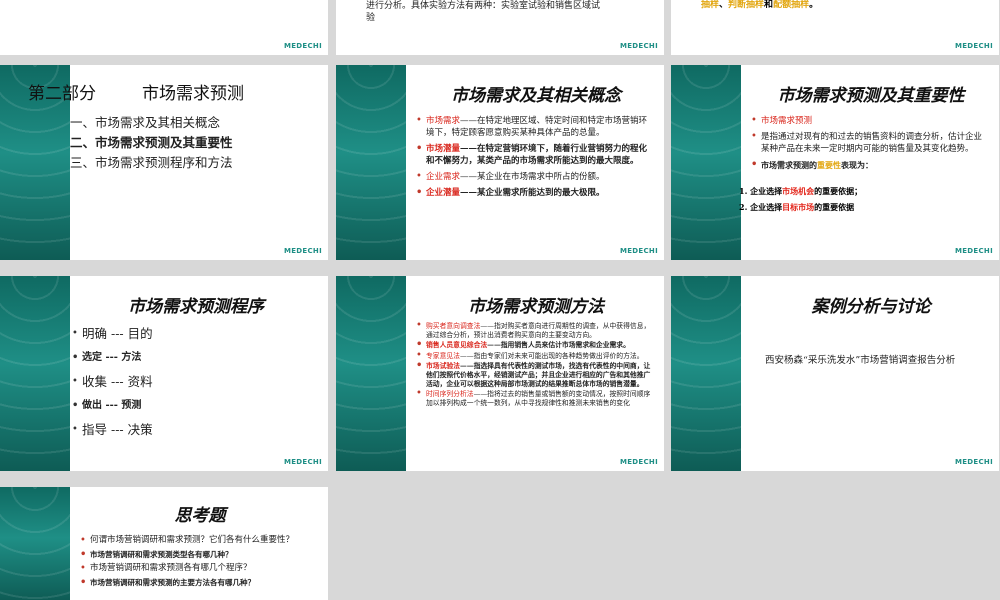  What do you see at coordinates (500, 27) in the screenshot?
I see `slide-row0-middle: 进行分析。具体实验方法有两种：实验室试验和销售区域试 验 MEDECHI` at bounding box center [500, 27].